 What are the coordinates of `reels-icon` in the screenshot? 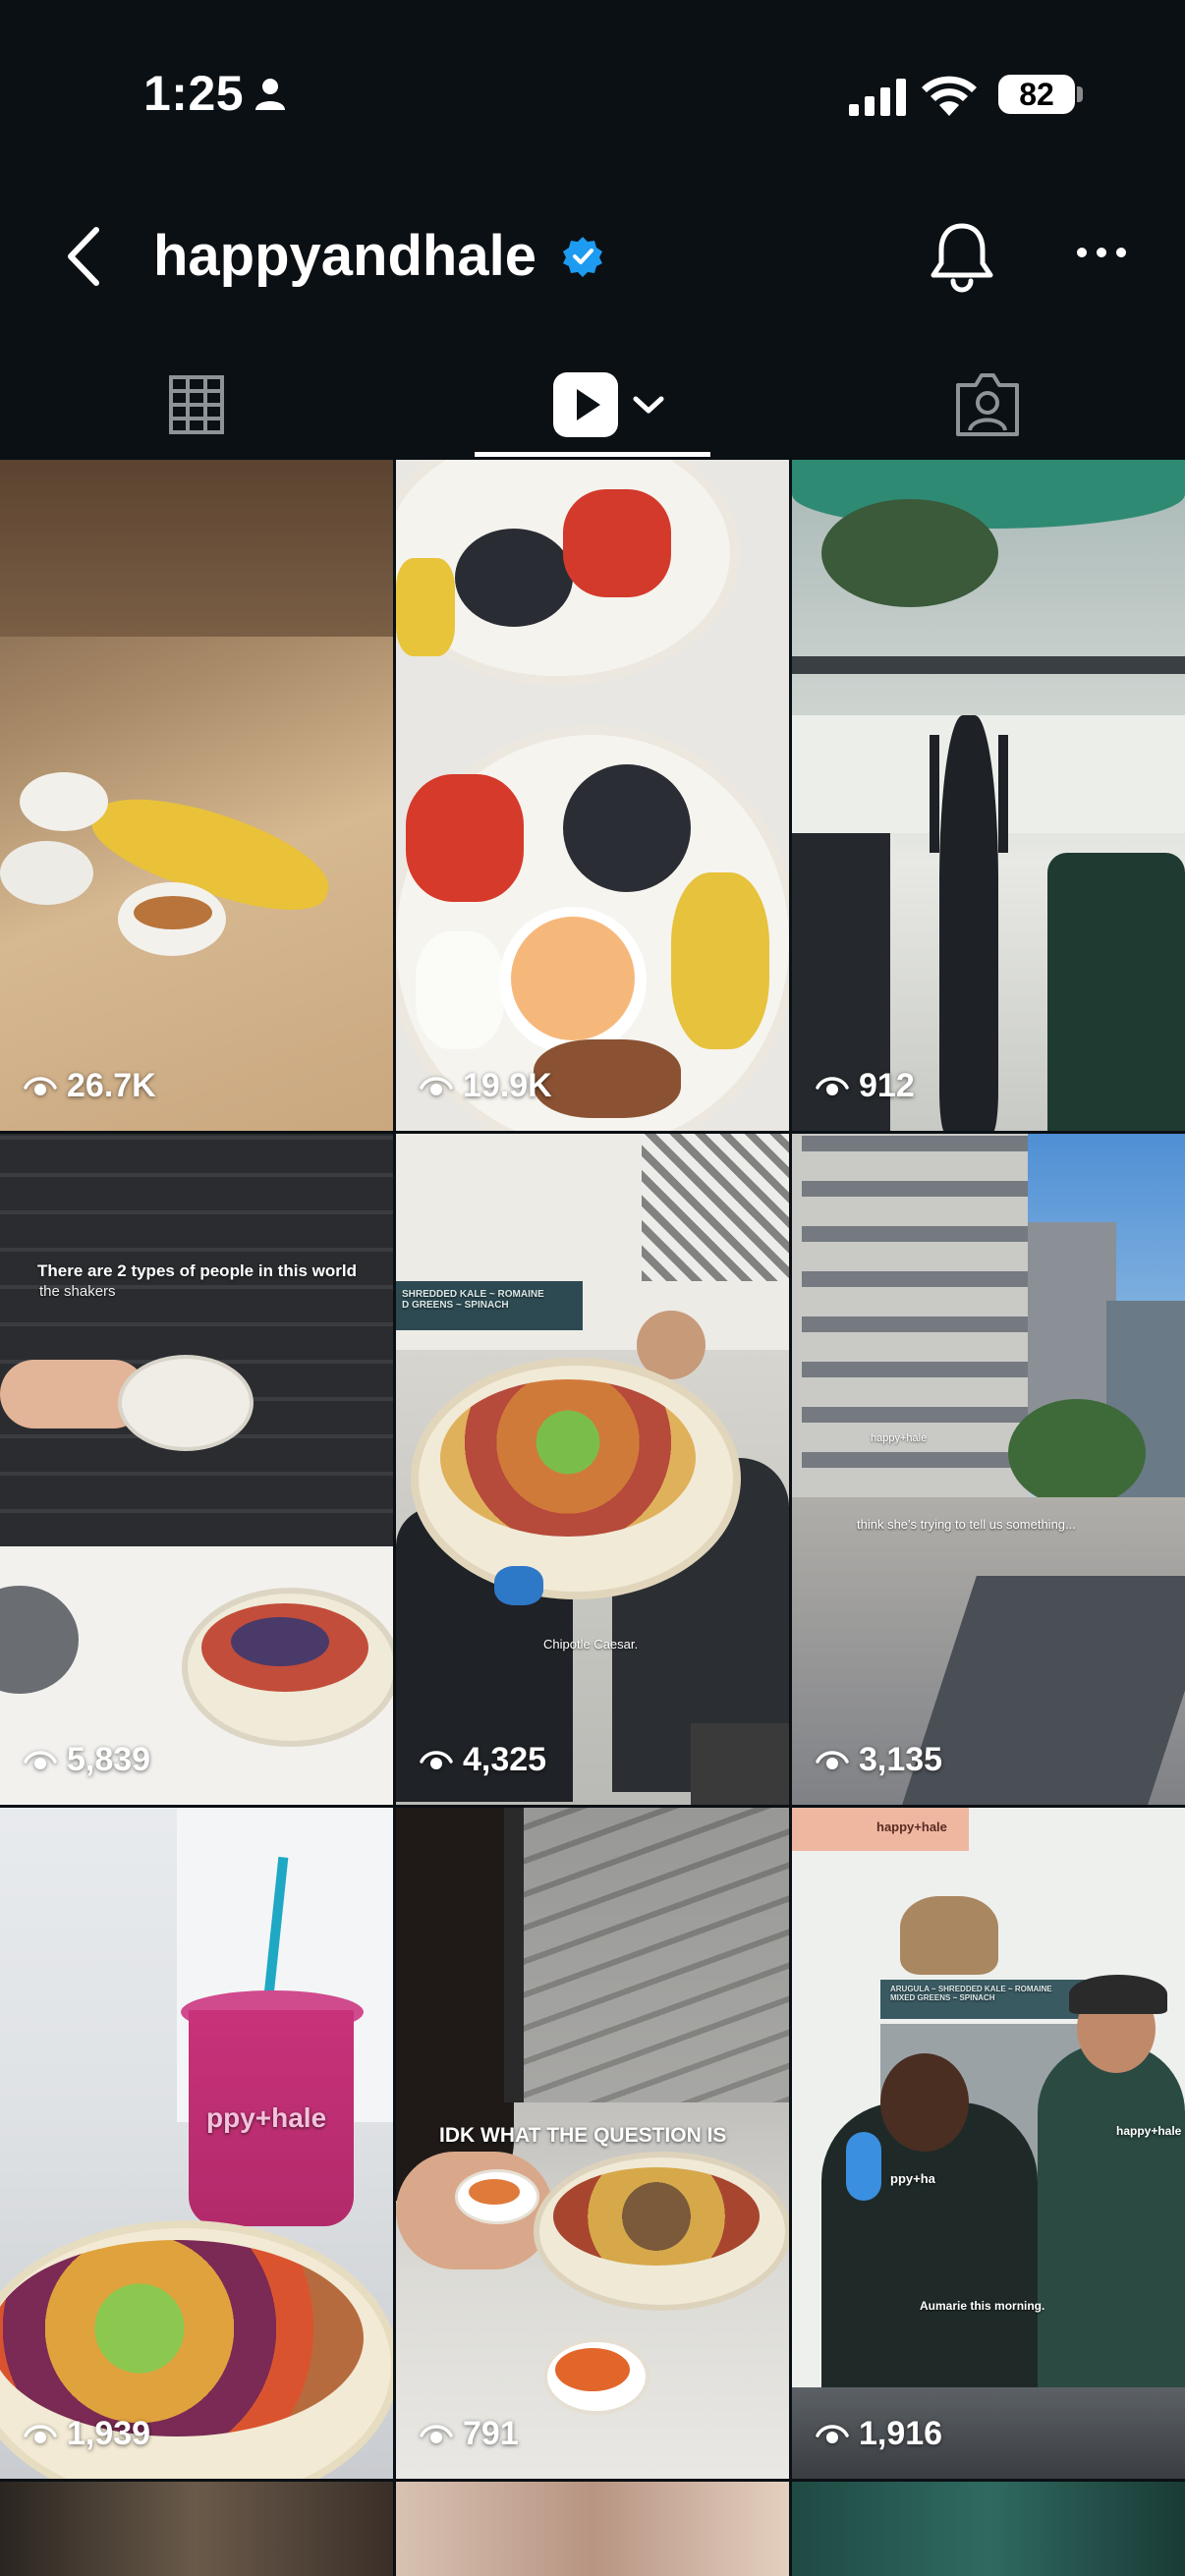 It's located at (586, 404).